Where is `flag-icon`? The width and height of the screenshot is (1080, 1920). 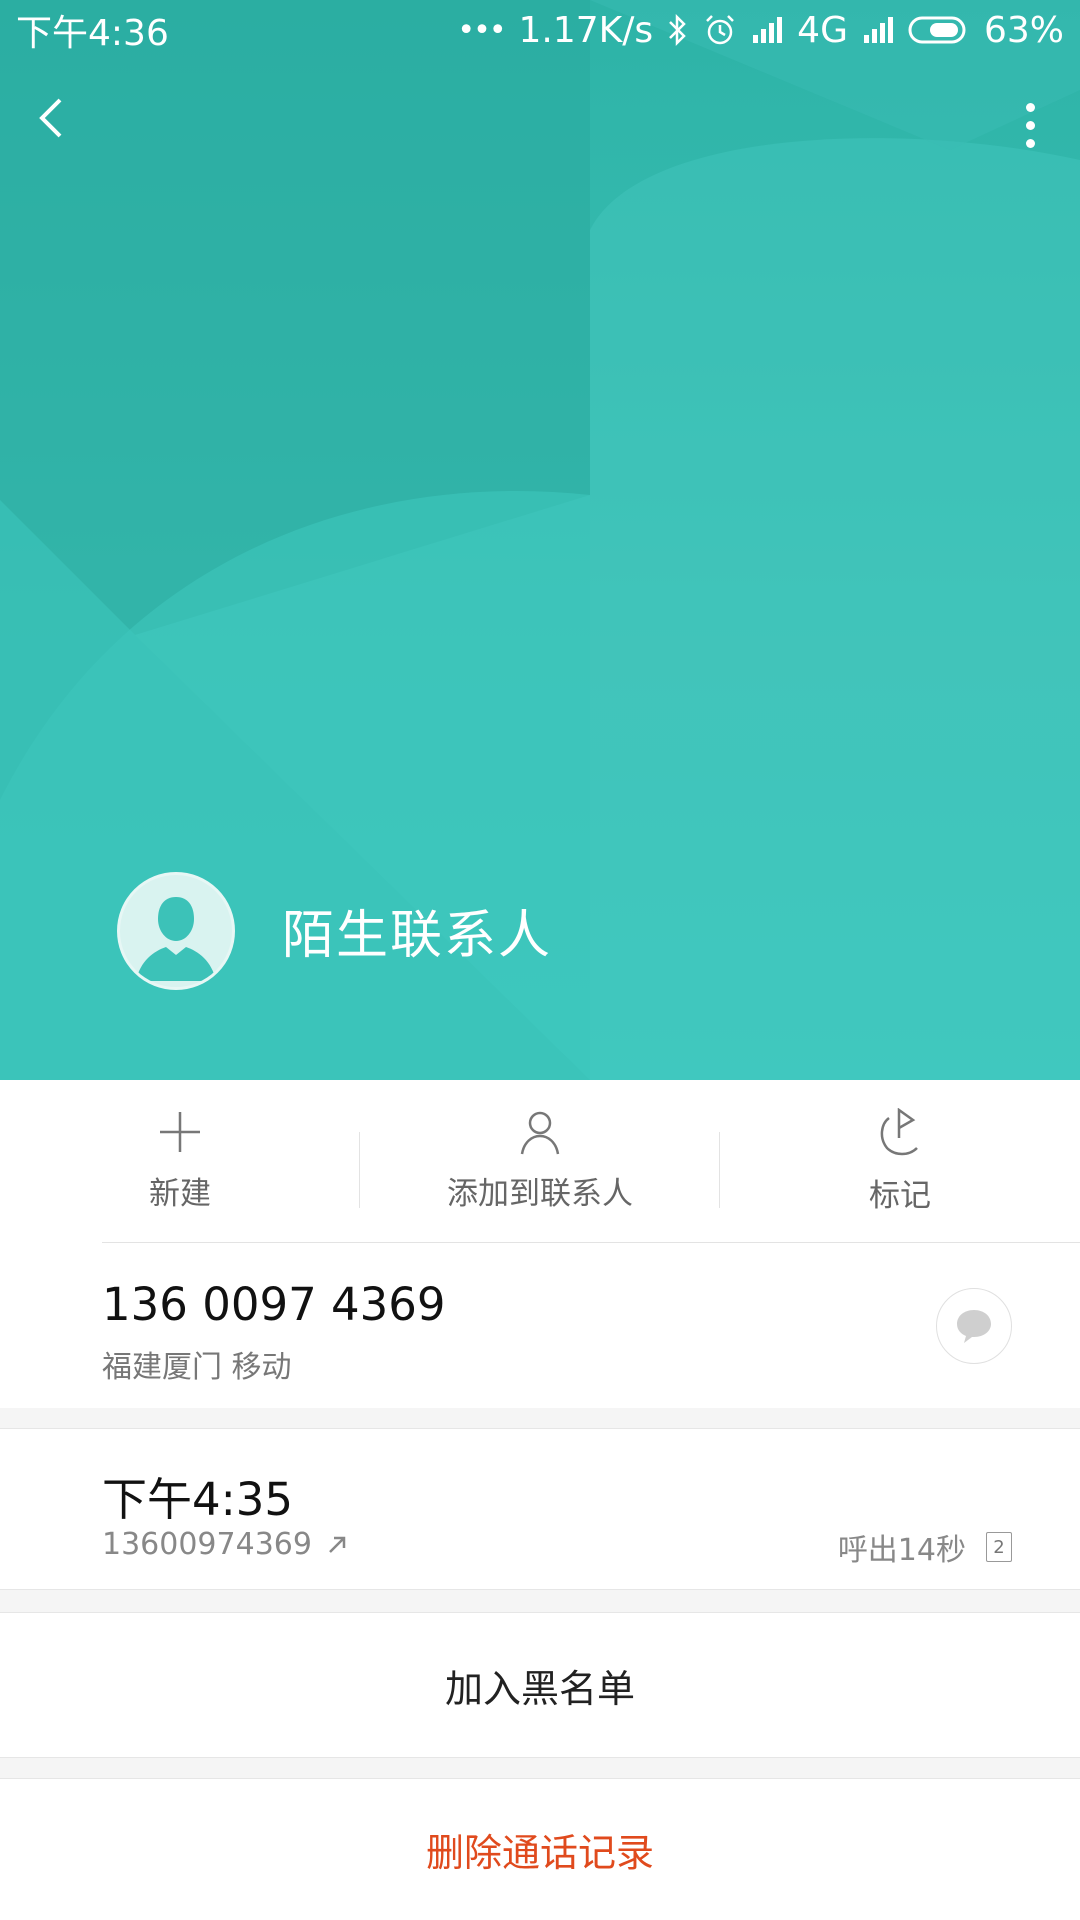 flag-icon is located at coordinates (899, 1132).